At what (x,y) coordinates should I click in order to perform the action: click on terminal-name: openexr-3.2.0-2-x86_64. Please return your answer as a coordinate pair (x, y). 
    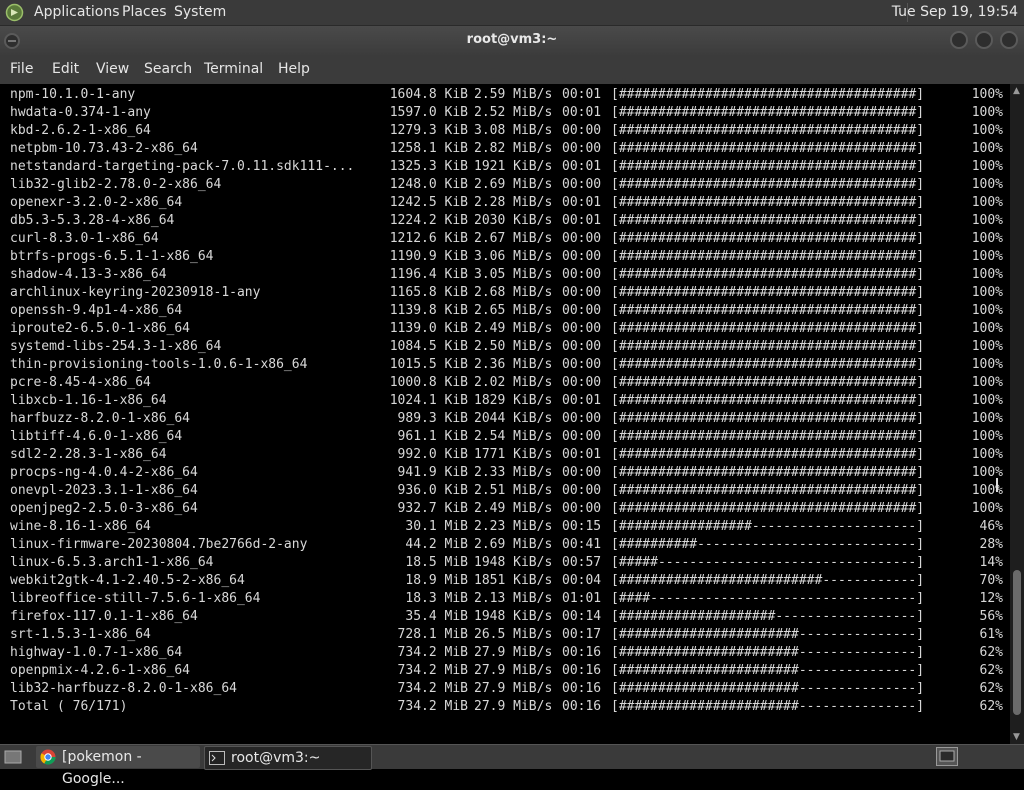
    Looking at the image, I should click on (96, 202).